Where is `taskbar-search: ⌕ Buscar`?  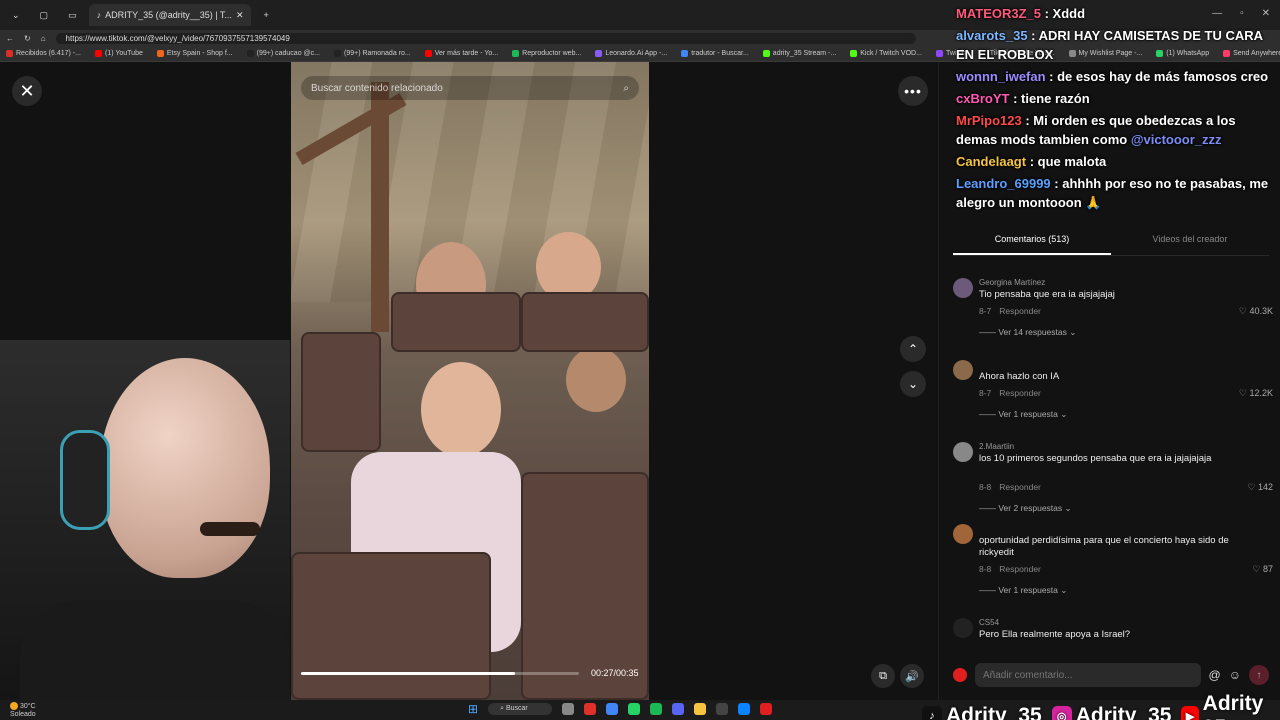 taskbar-search: ⌕ Buscar is located at coordinates (520, 709).